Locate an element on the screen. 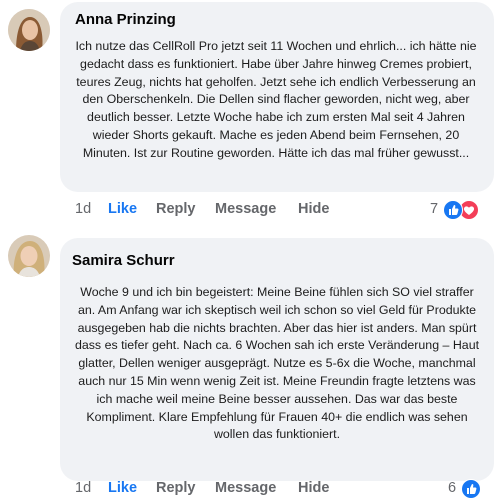 This screenshot has height=500, width=500. comment-author: Samira Schurr is located at coordinates (123, 260).